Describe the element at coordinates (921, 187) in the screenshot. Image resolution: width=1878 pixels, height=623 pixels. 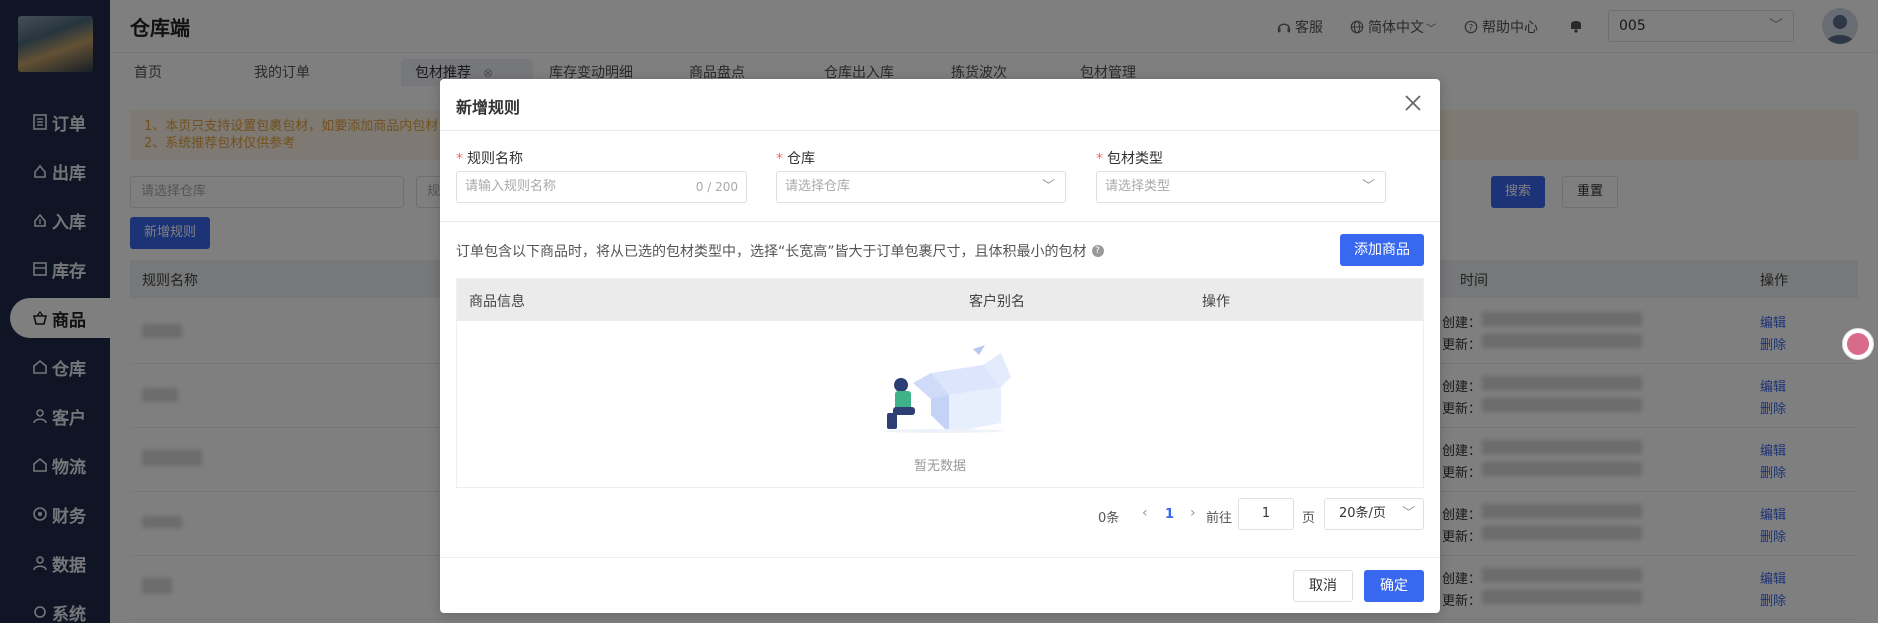
I see `warehouse-select: 请选择仓库 ﹀` at that location.